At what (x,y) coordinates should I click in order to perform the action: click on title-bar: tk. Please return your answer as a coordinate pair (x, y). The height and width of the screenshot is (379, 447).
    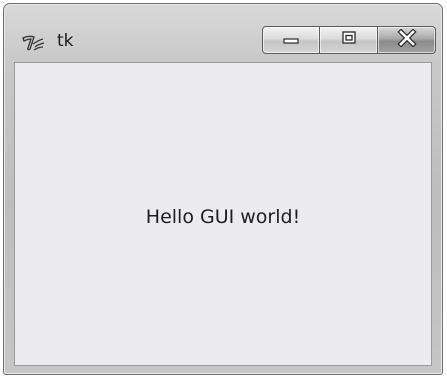
    Looking at the image, I should click on (223, 33).